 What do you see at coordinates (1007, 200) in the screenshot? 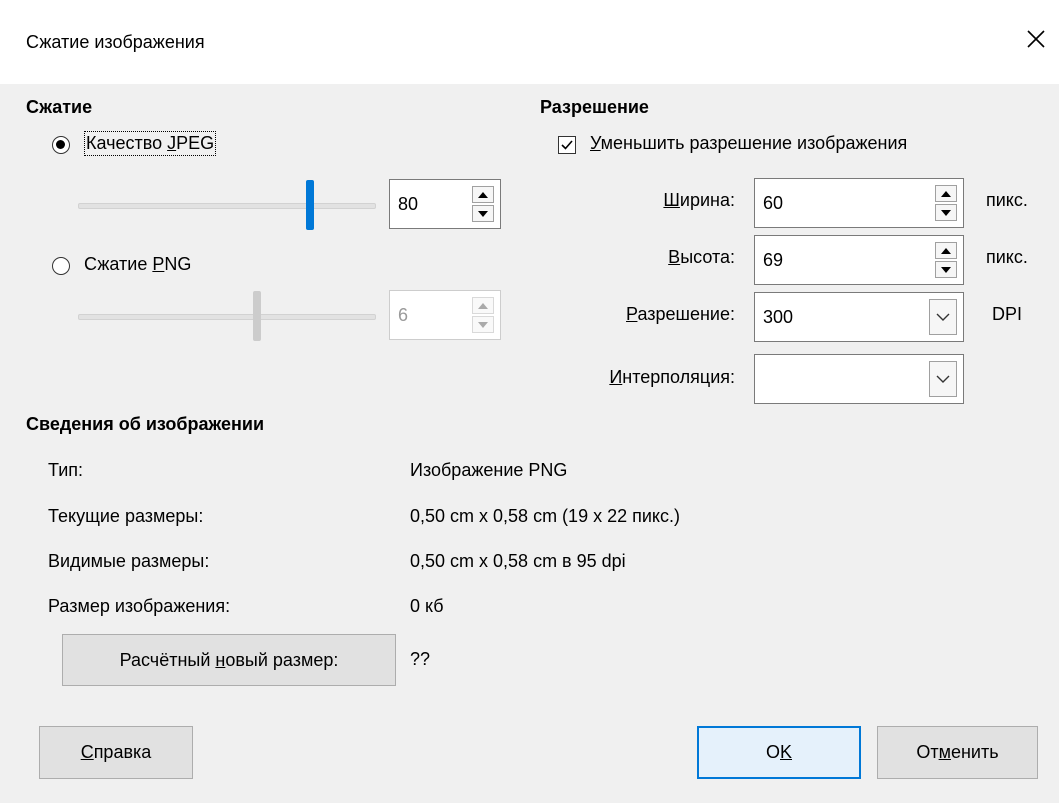
I see `width-unit: пикс.` at bounding box center [1007, 200].